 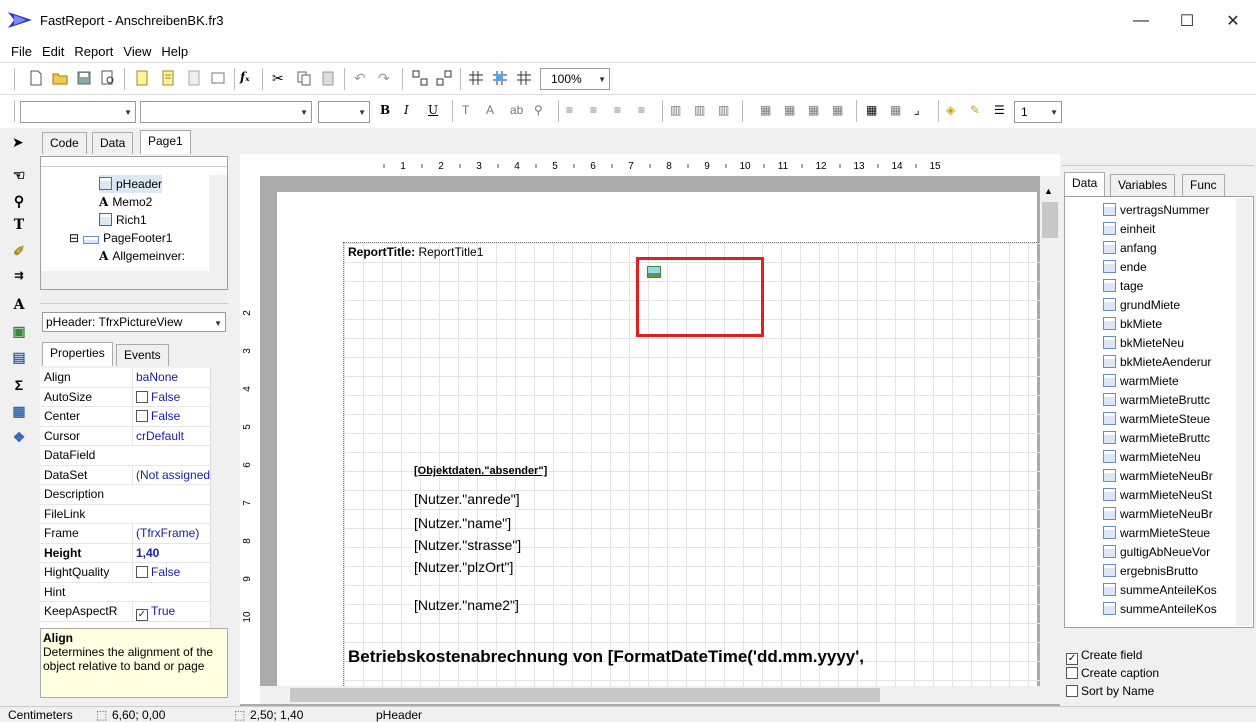 I want to click on property-row: Height 1,40, so click(x=134, y=553).